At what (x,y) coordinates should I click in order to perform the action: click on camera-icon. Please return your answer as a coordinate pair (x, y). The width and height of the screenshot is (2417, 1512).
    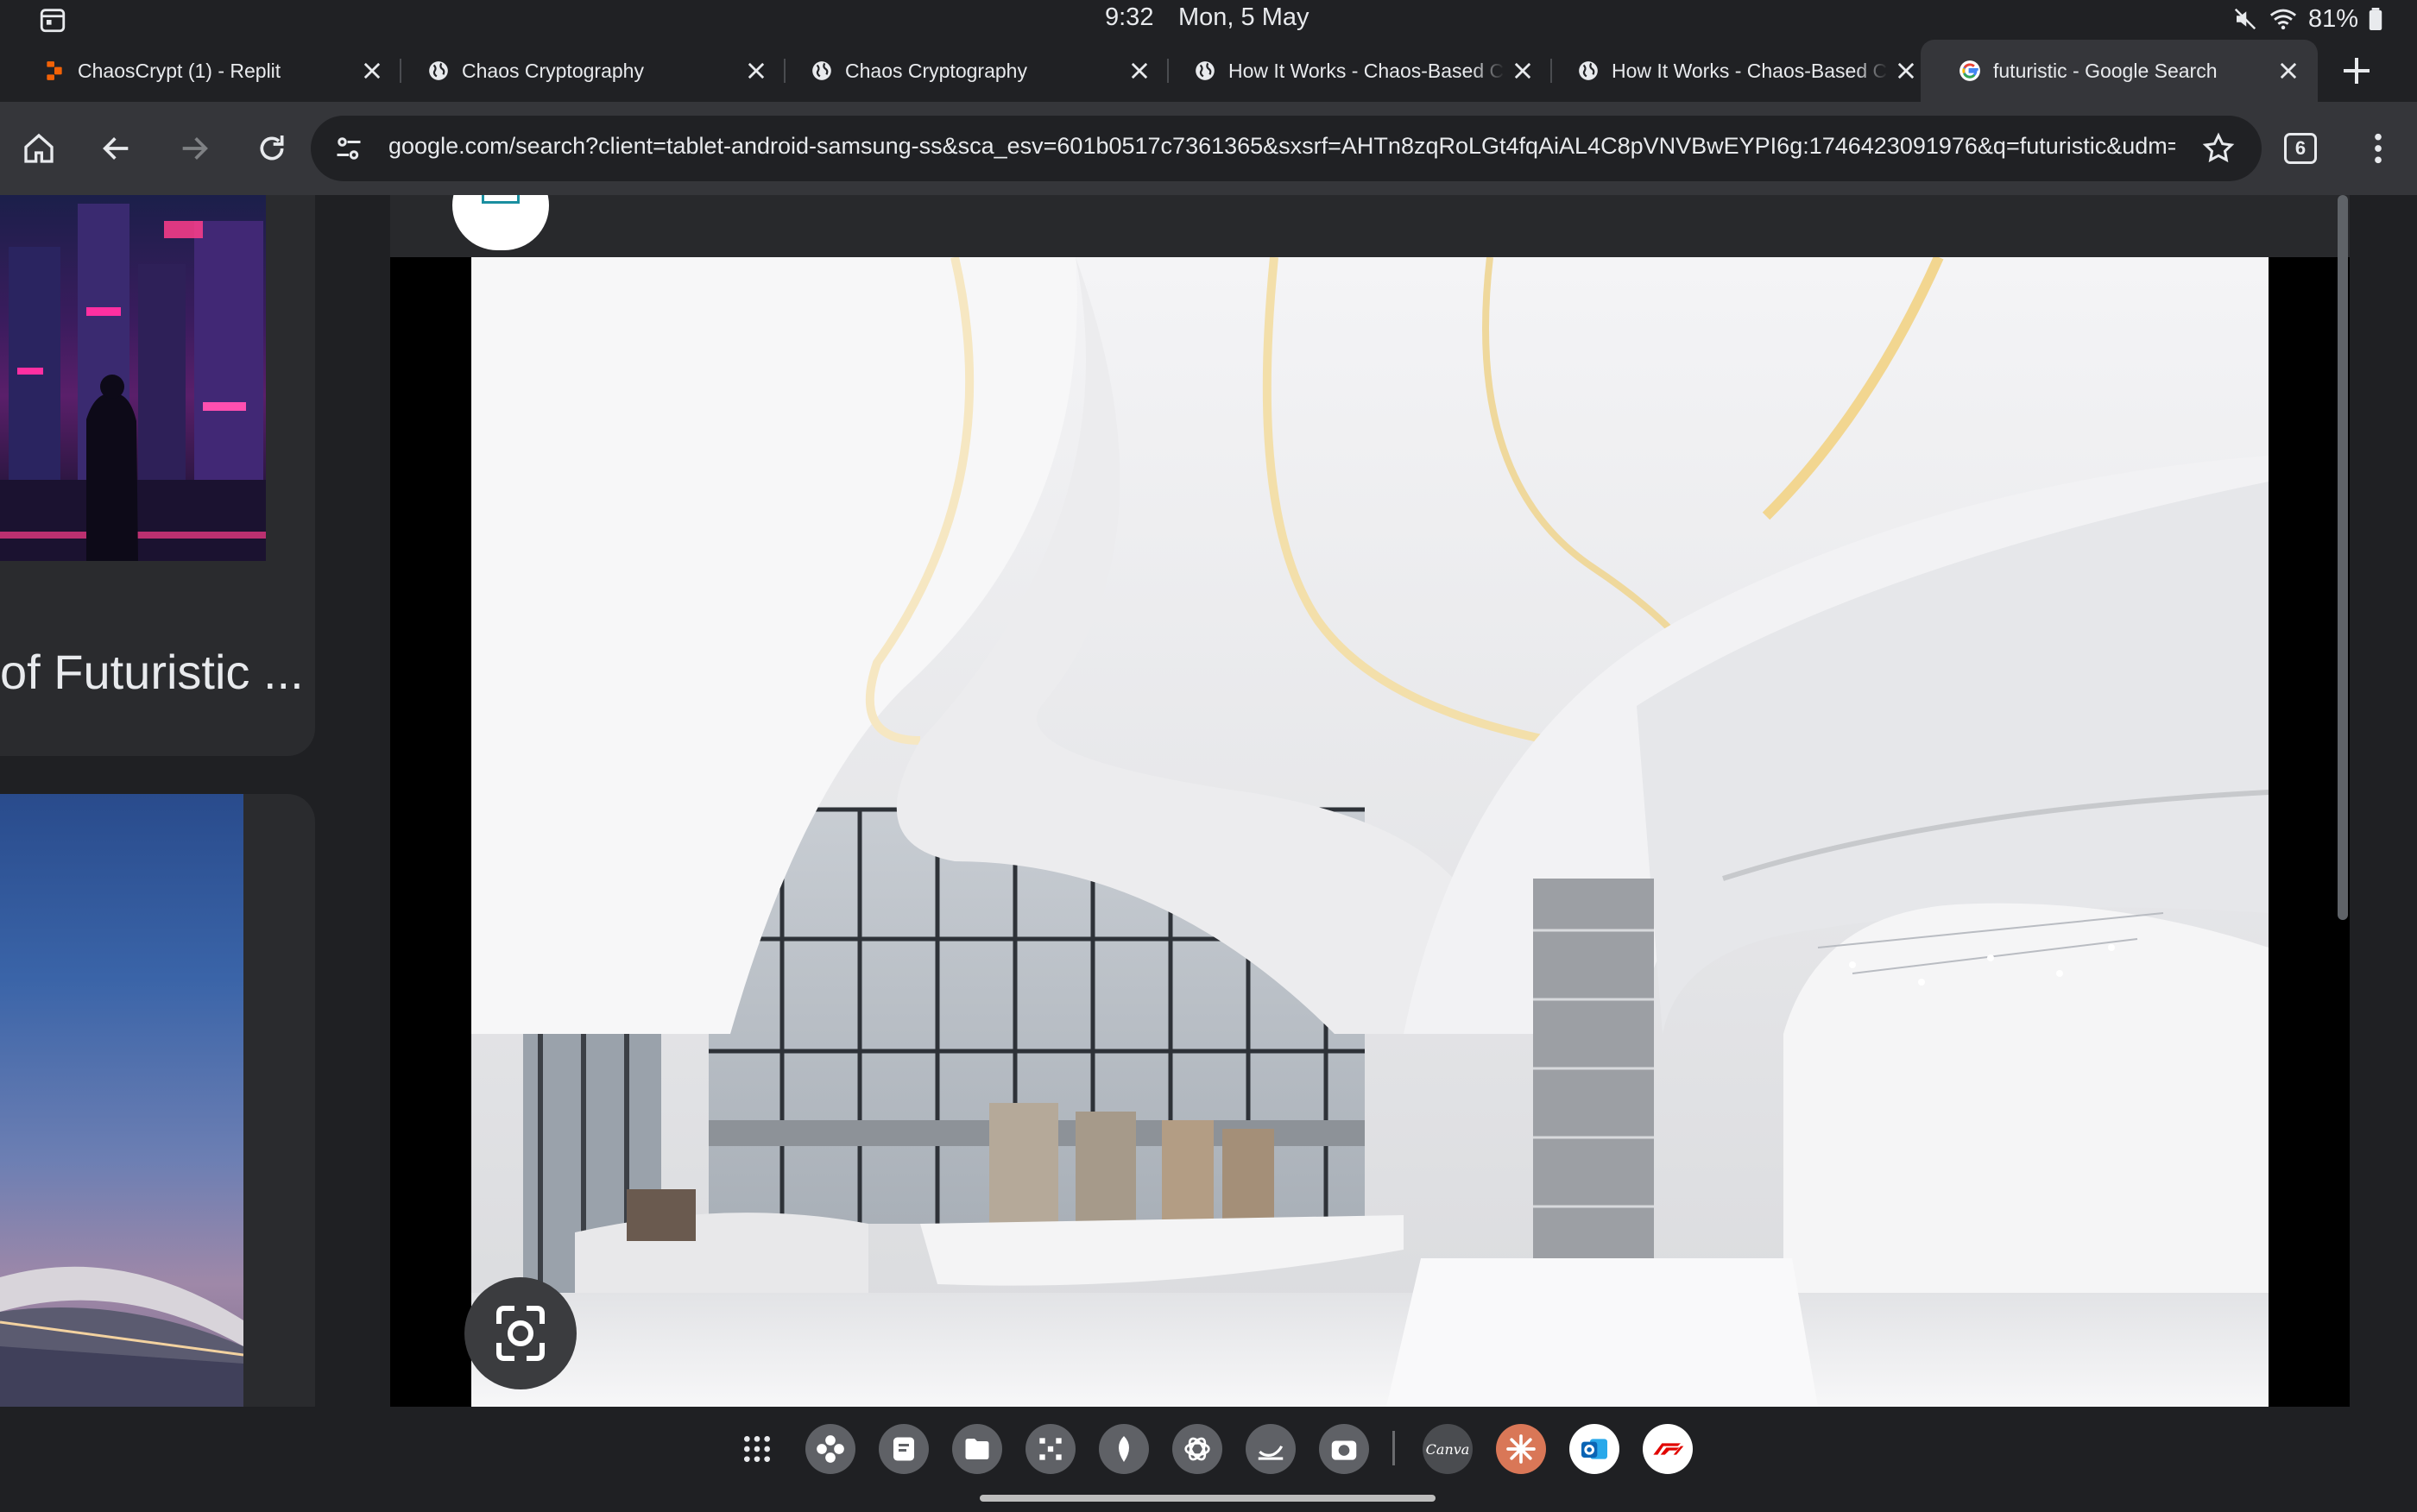
    Looking at the image, I should click on (1344, 1450).